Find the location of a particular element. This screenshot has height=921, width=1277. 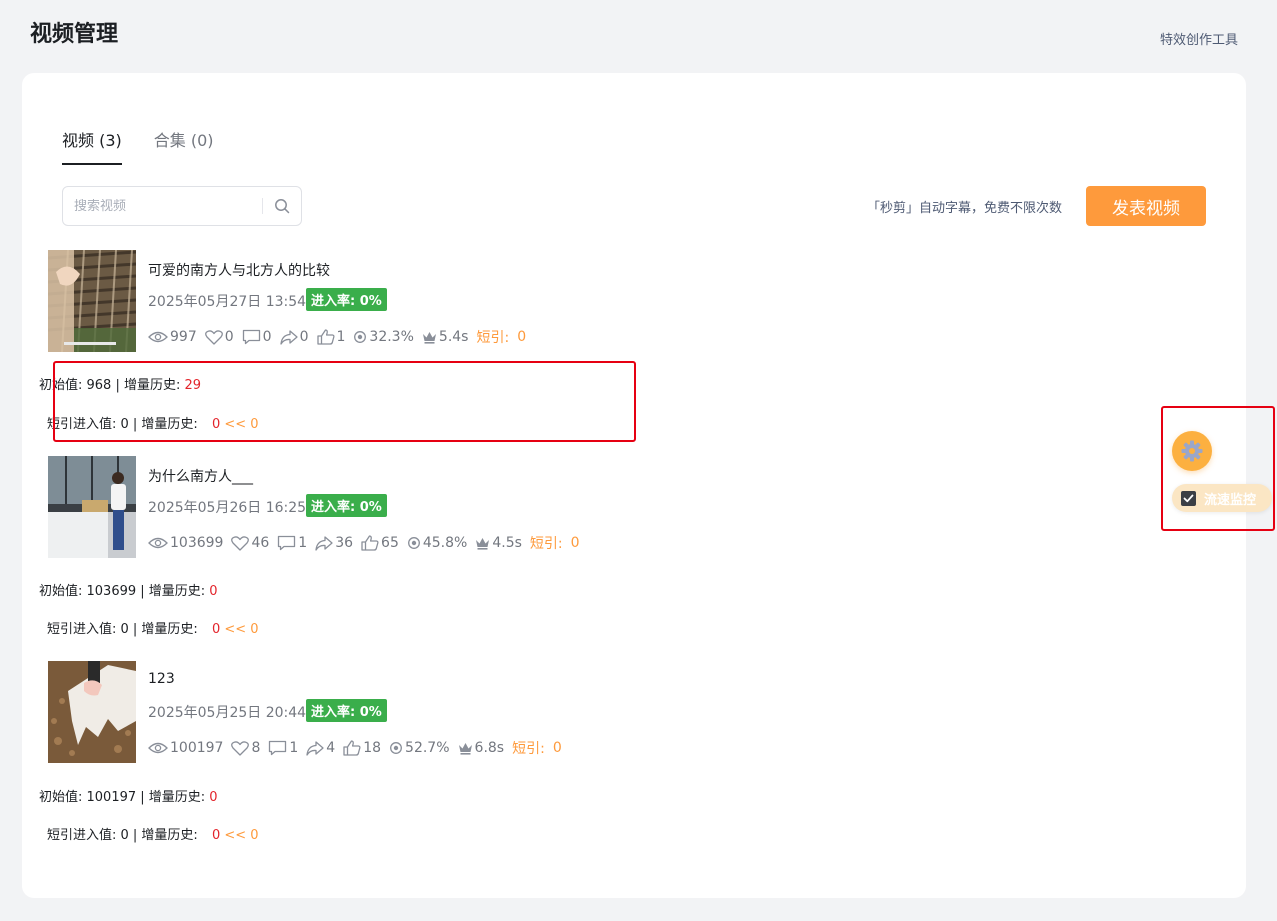

thumbs-stat: 1 is located at coordinates (331, 337).